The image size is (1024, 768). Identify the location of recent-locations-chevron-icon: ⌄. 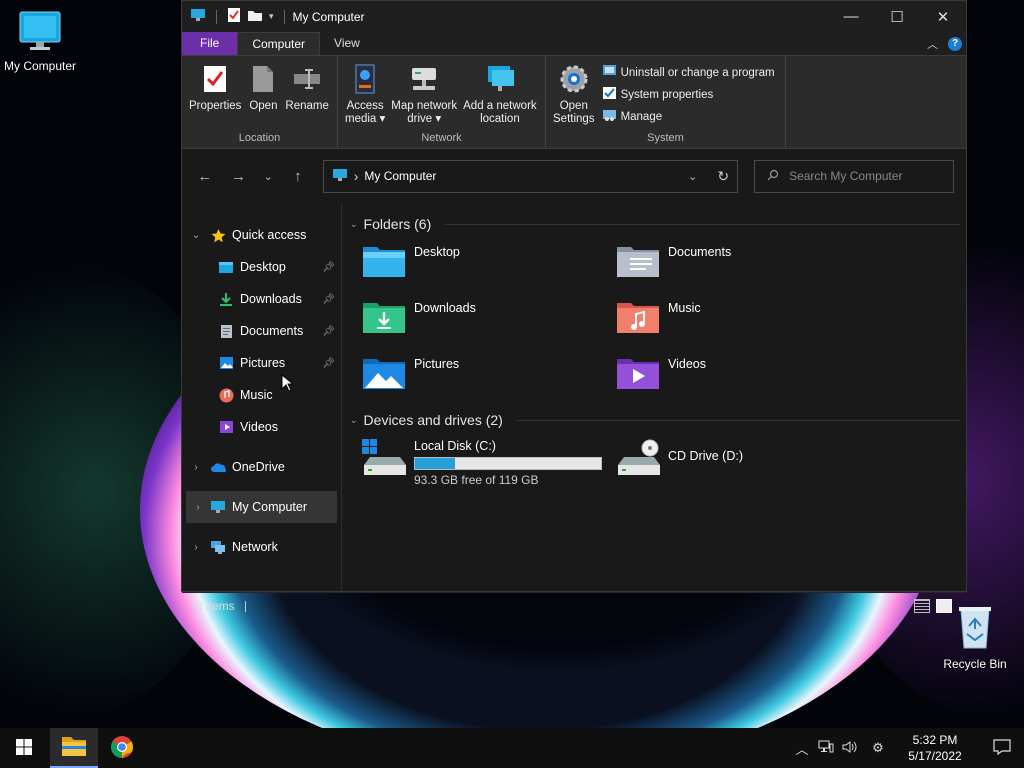
(268, 176).